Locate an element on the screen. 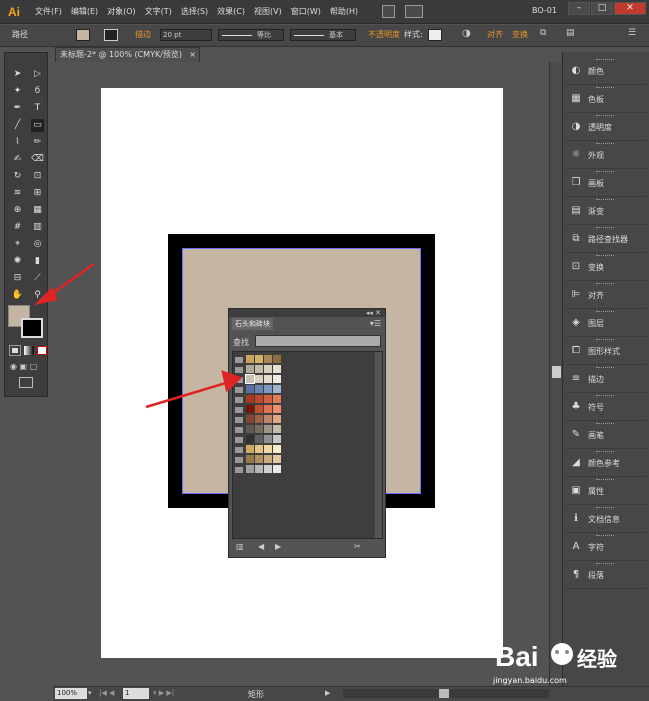 The height and width of the screenshot is (701, 649). pen-tool-icon: ✒ is located at coordinates (17, 108).